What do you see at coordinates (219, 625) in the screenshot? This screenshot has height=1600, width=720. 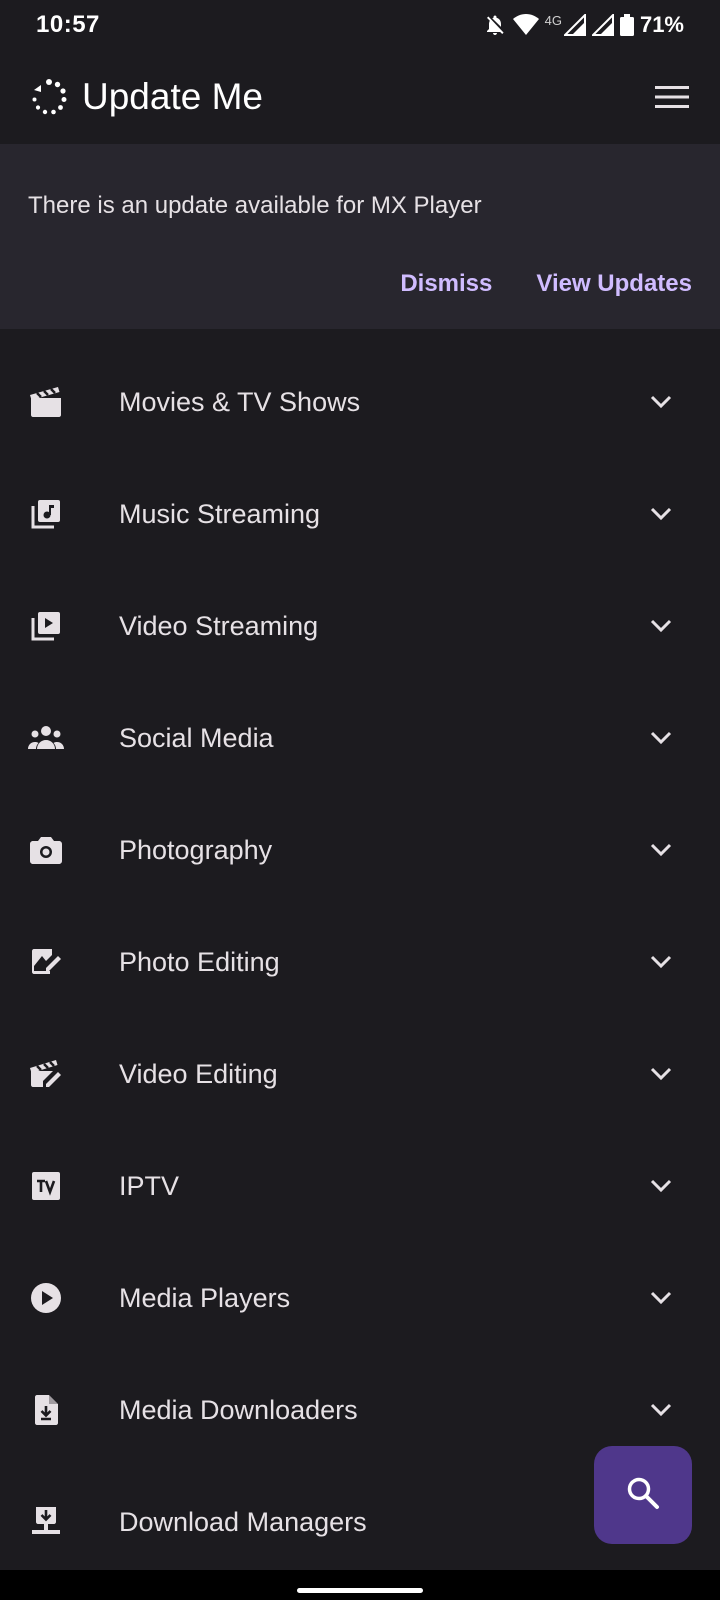 I see `category-label: Video Streaming` at bounding box center [219, 625].